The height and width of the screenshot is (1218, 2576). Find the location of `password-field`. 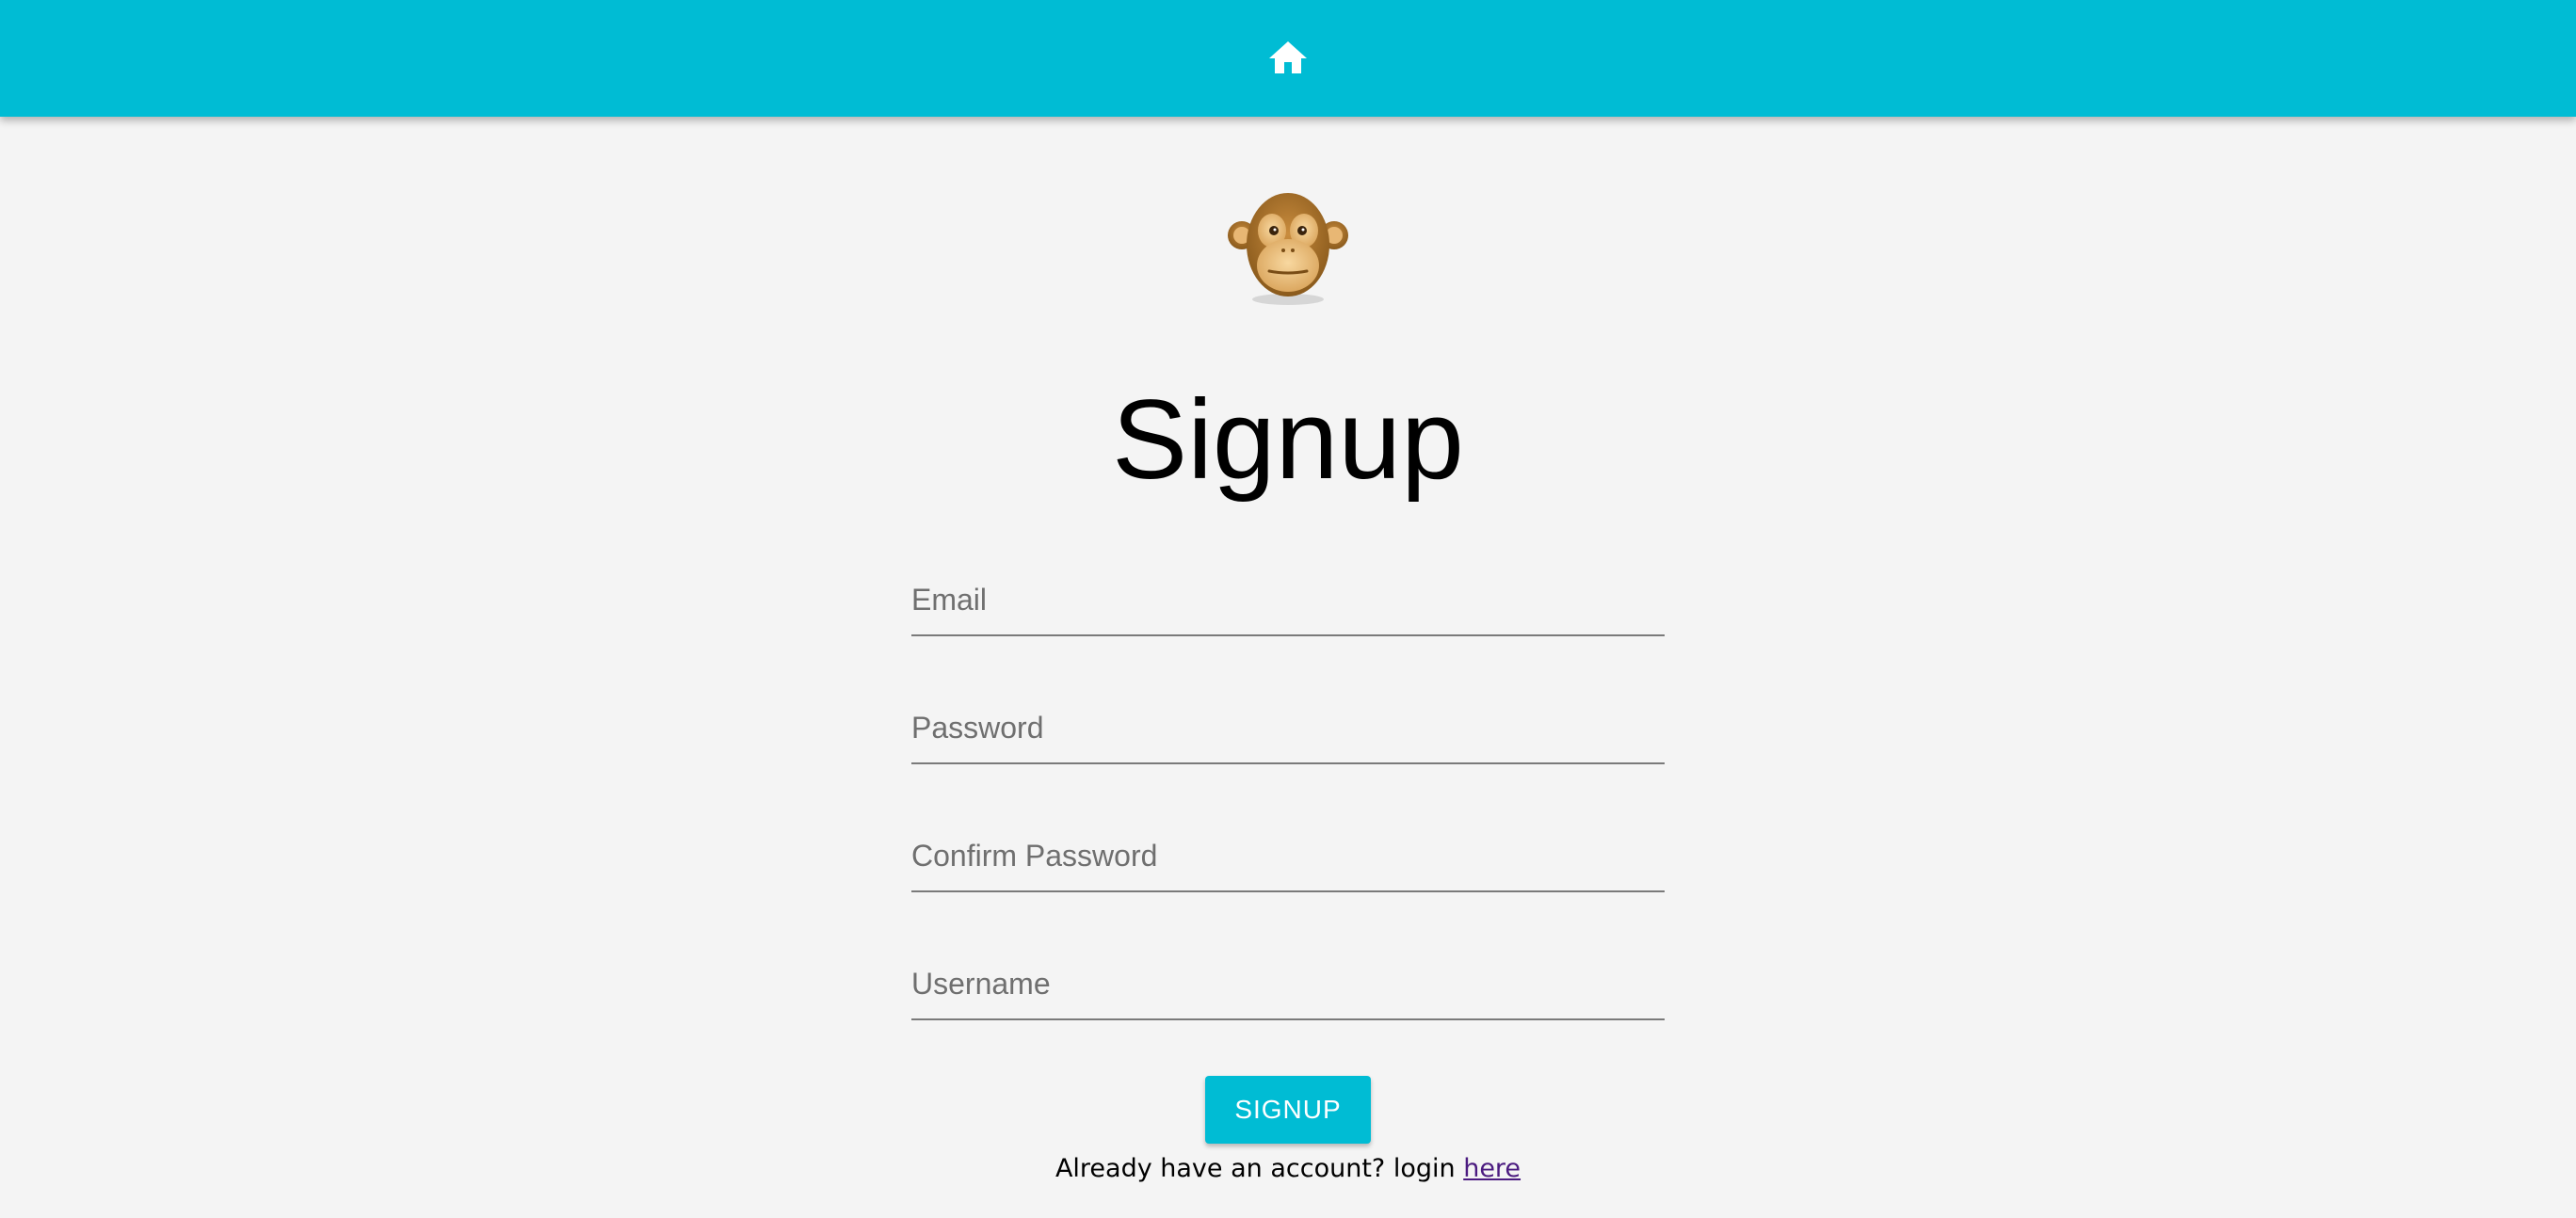

password-field is located at coordinates (1288, 731).